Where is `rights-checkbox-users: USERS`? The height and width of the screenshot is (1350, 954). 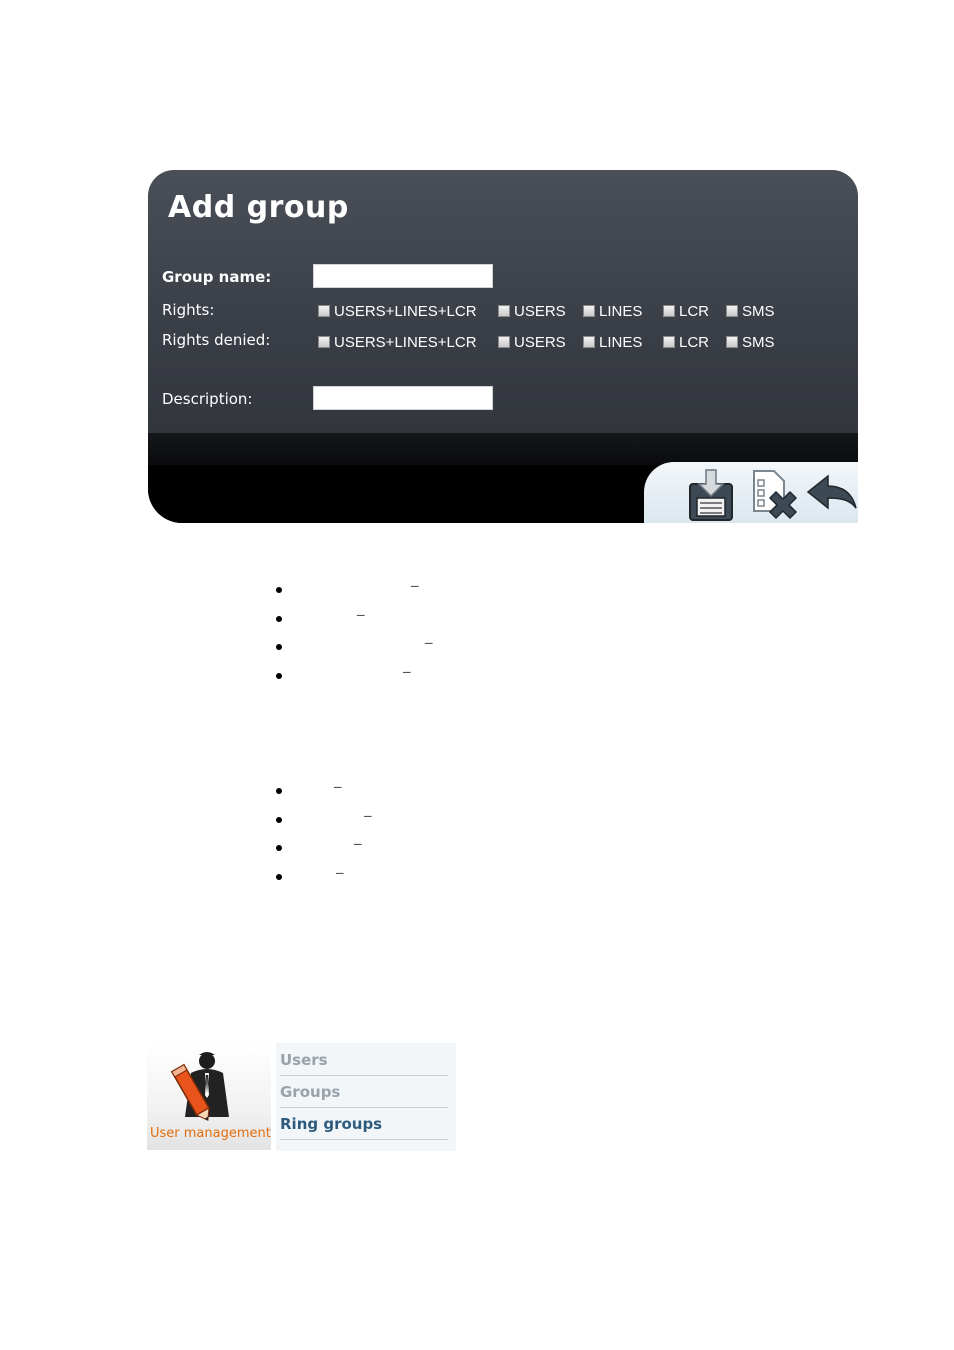
rights-checkbox-users: USERS is located at coordinates (532, 311).